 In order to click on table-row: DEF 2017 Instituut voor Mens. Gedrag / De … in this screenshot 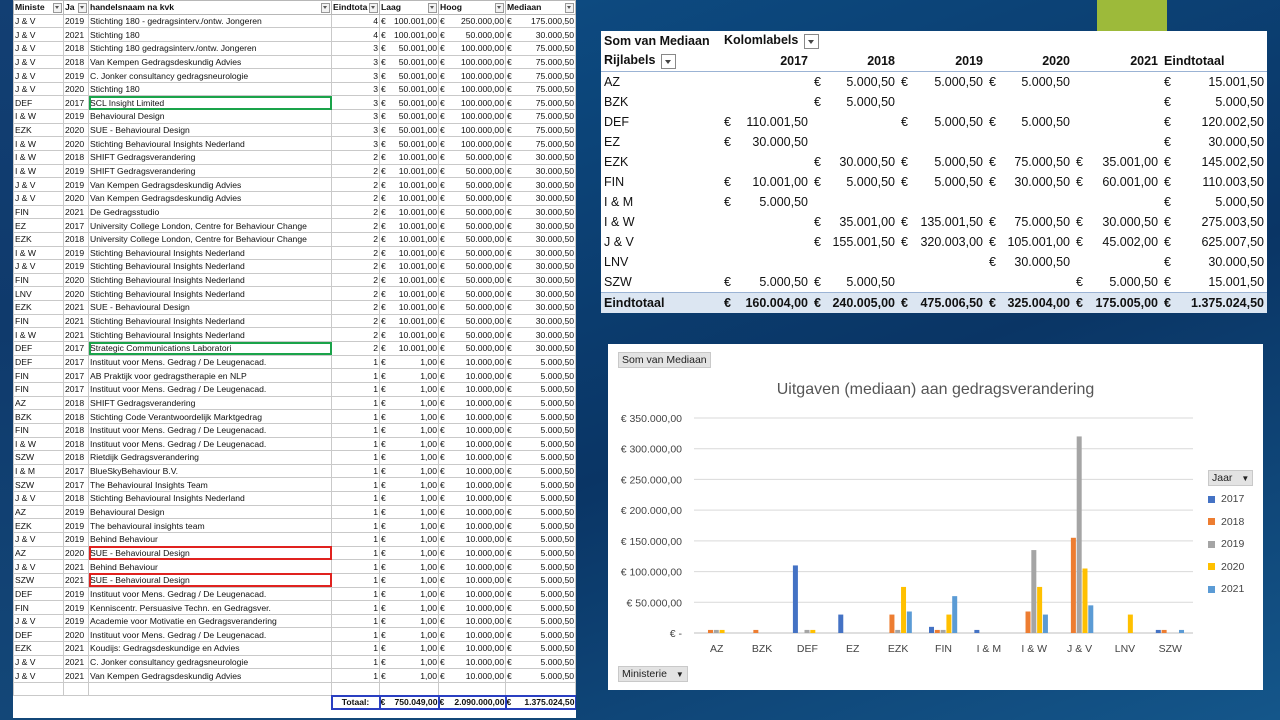, I will do `click(294, 362)`.